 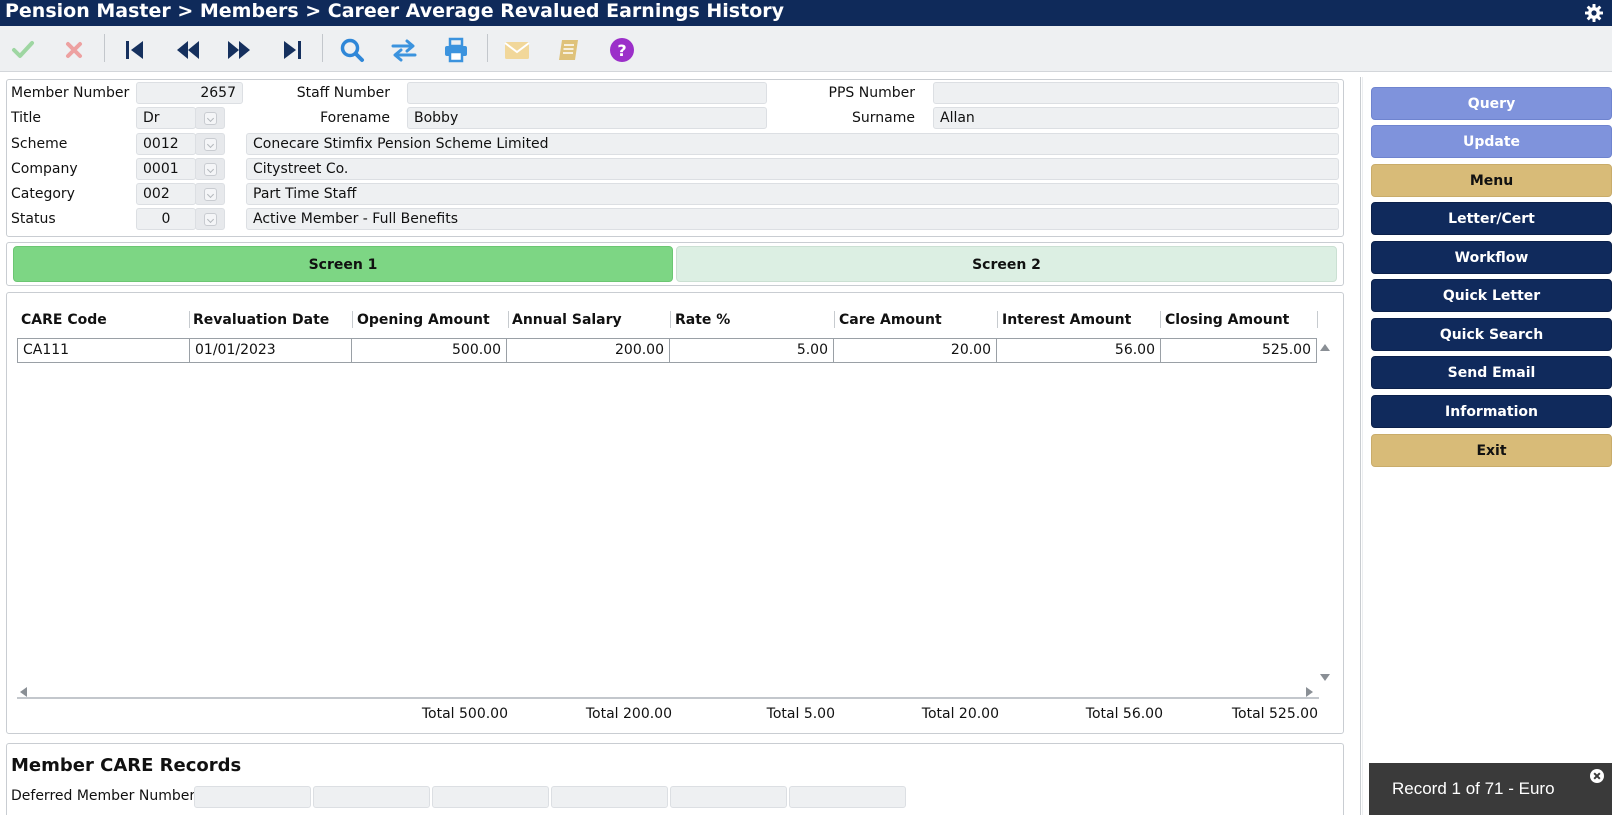 What do you see at coordinates (517, 50) in the screenshot?
I see `email-icon` at bounding box center [517, 50].